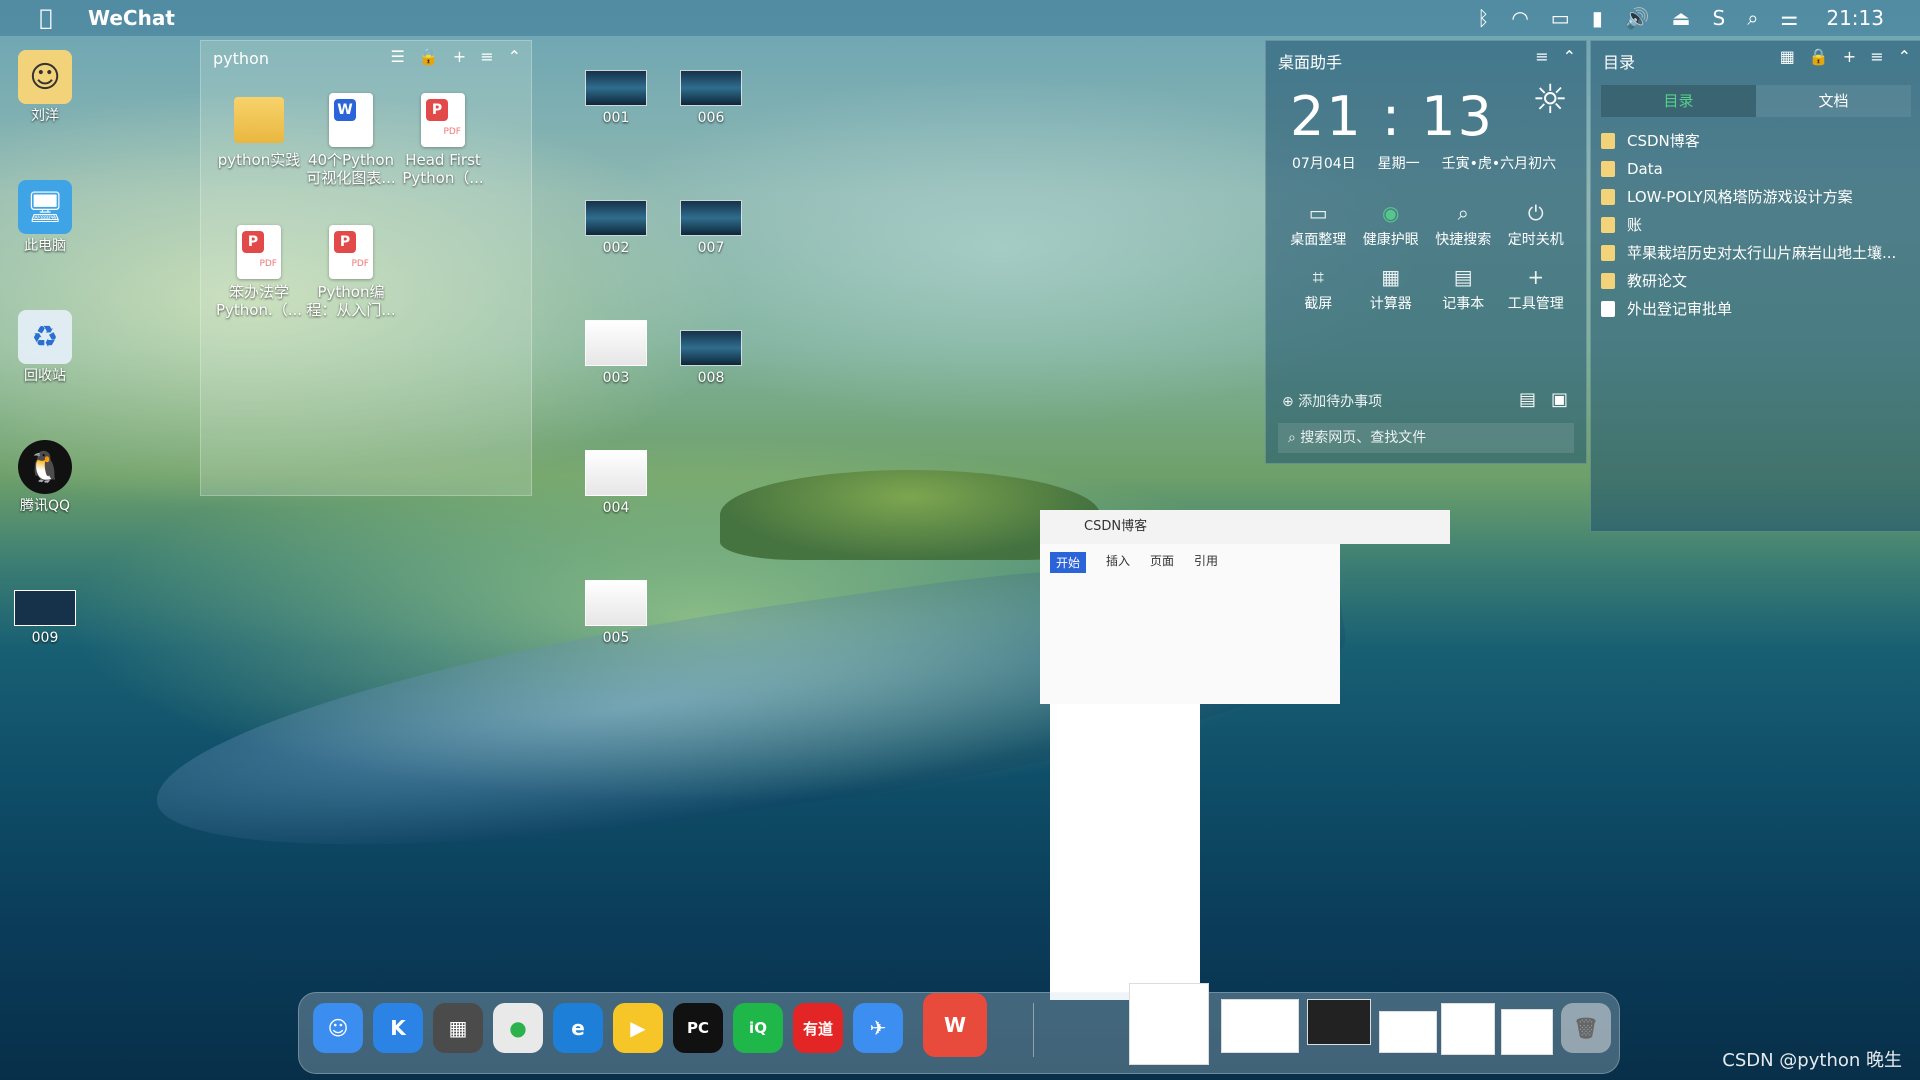 The width and height of the screenshot is (1920, 1080). I want to click on active-app-name: WeChat, so click(131, 18).